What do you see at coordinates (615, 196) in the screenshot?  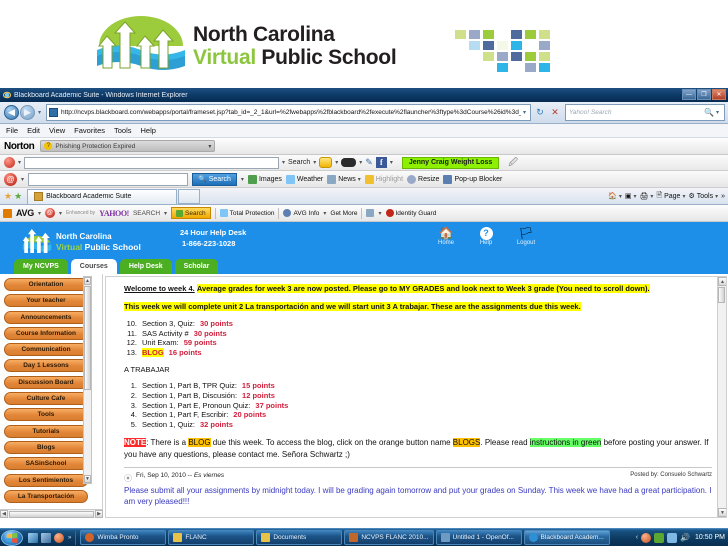 I see `home-button-icon: 🏠 ▾` at bounding box center [615, 196].